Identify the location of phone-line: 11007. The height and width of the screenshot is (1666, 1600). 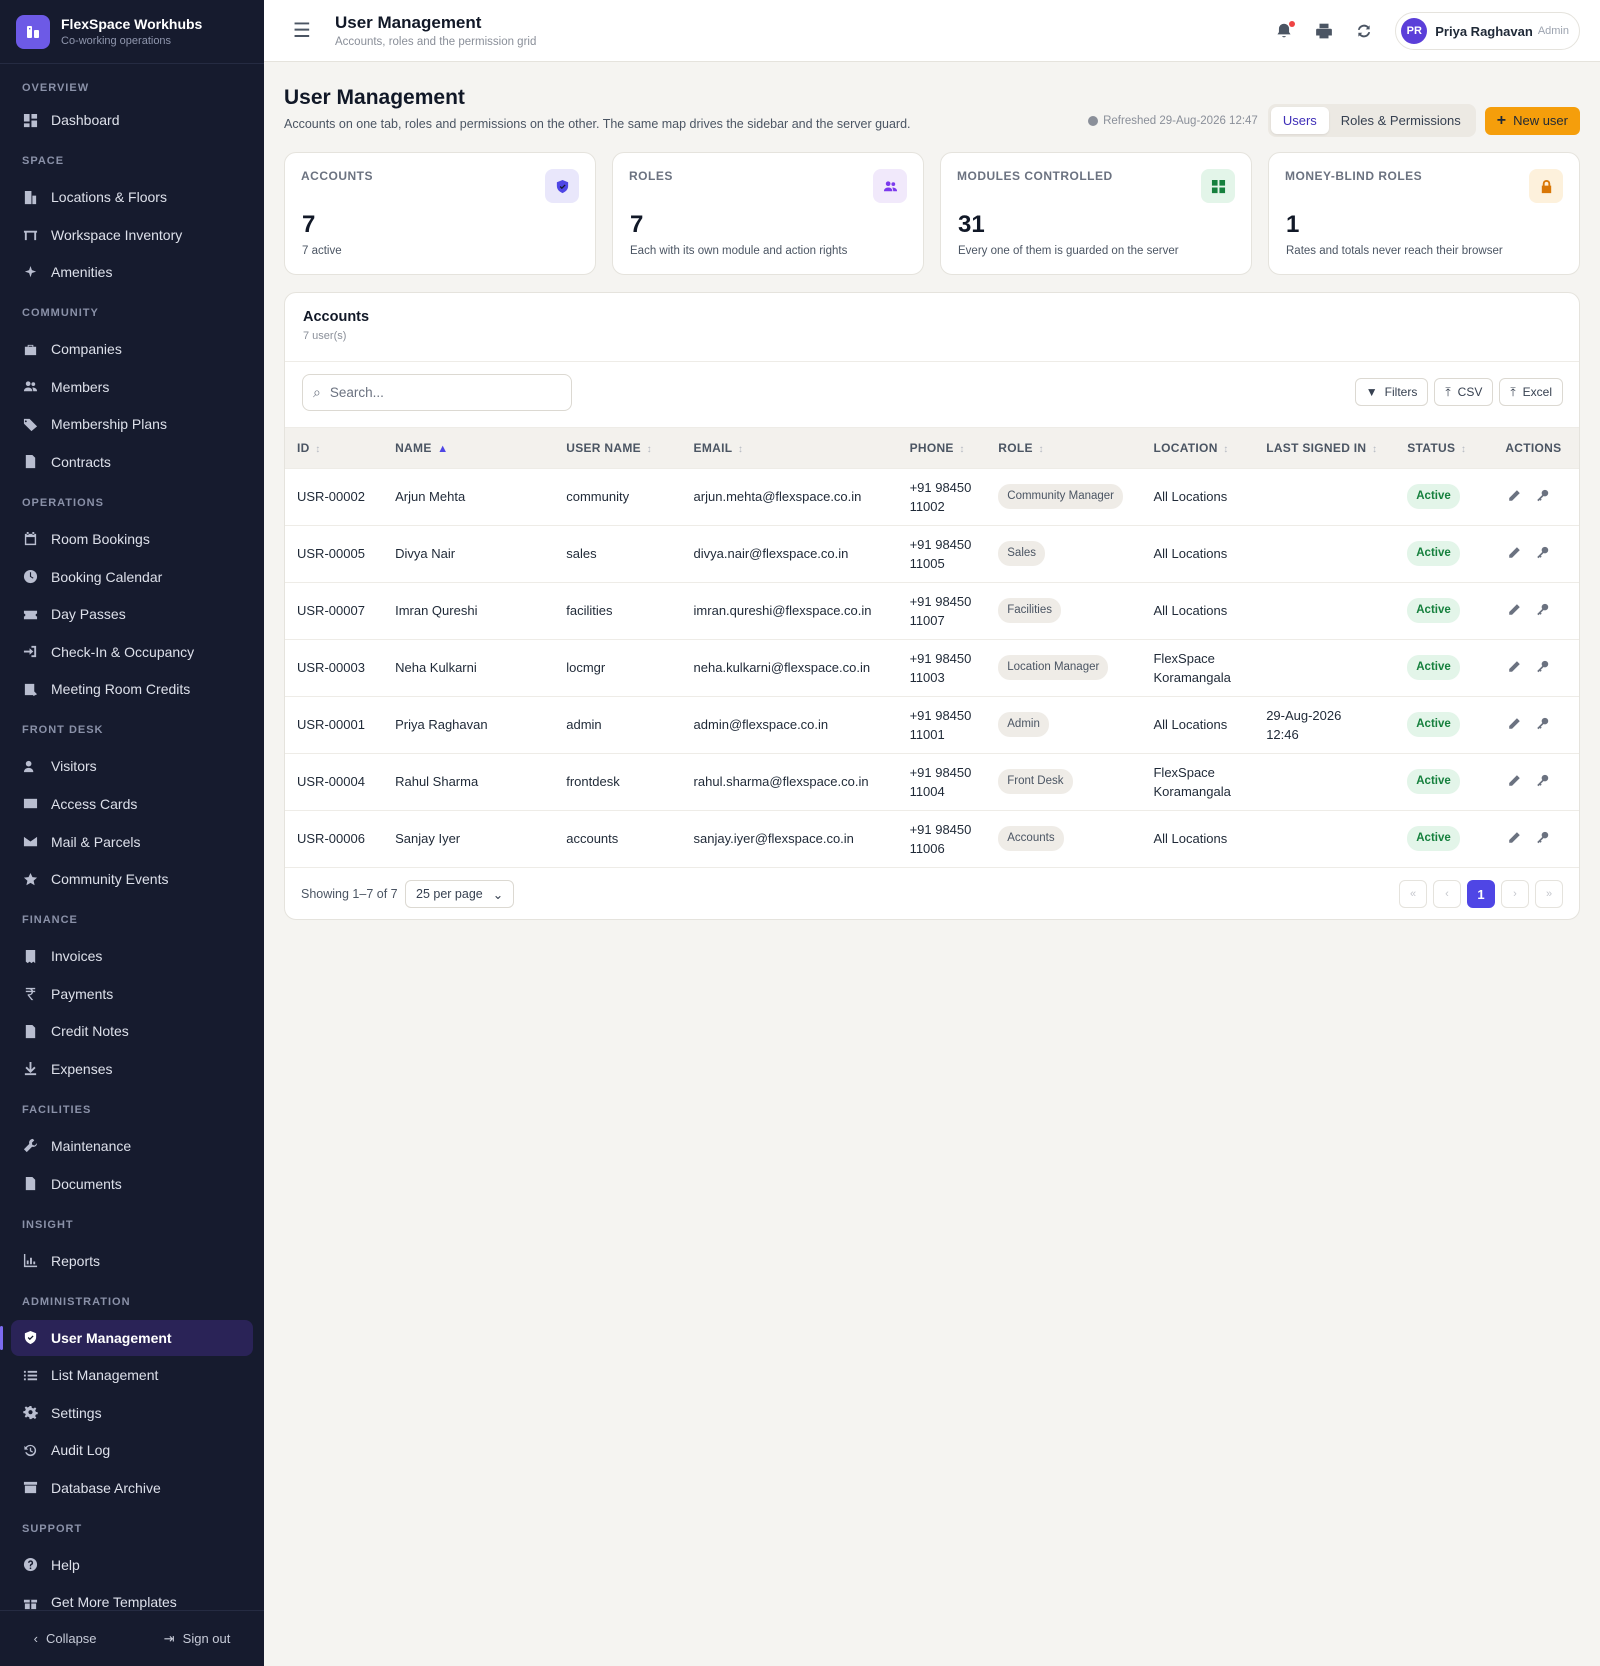
(927, 620).